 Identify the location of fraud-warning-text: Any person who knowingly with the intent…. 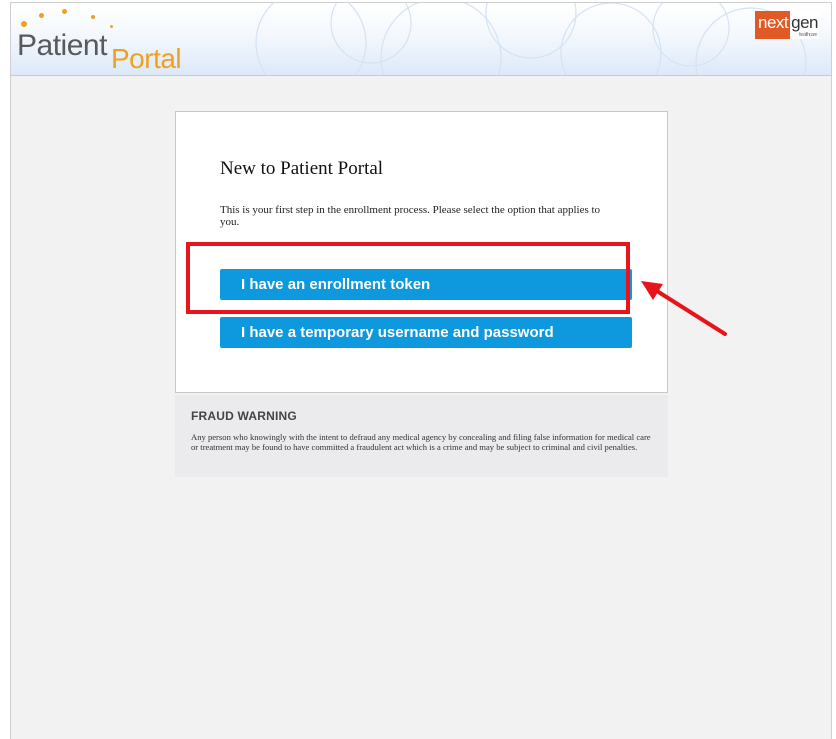
(421, 442).